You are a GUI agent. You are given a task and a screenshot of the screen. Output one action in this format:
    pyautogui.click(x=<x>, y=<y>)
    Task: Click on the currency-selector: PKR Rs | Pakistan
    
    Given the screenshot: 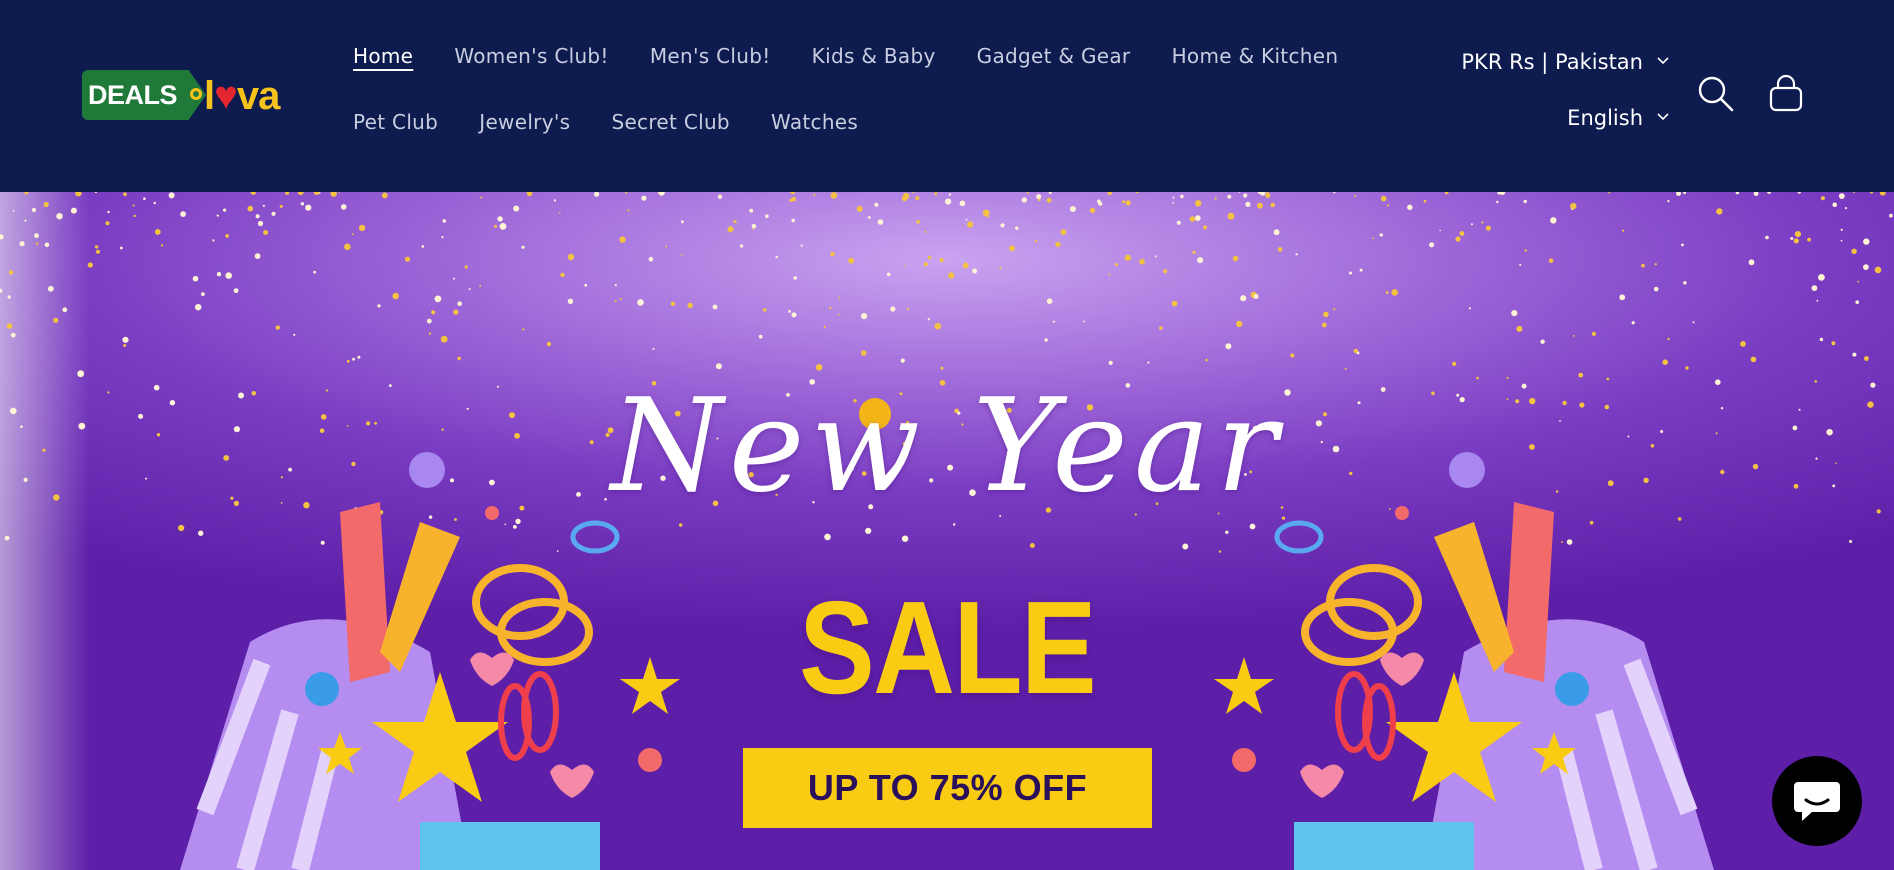 What is the action you would take?
    pyautogui.click(x=1565, y=62)
    